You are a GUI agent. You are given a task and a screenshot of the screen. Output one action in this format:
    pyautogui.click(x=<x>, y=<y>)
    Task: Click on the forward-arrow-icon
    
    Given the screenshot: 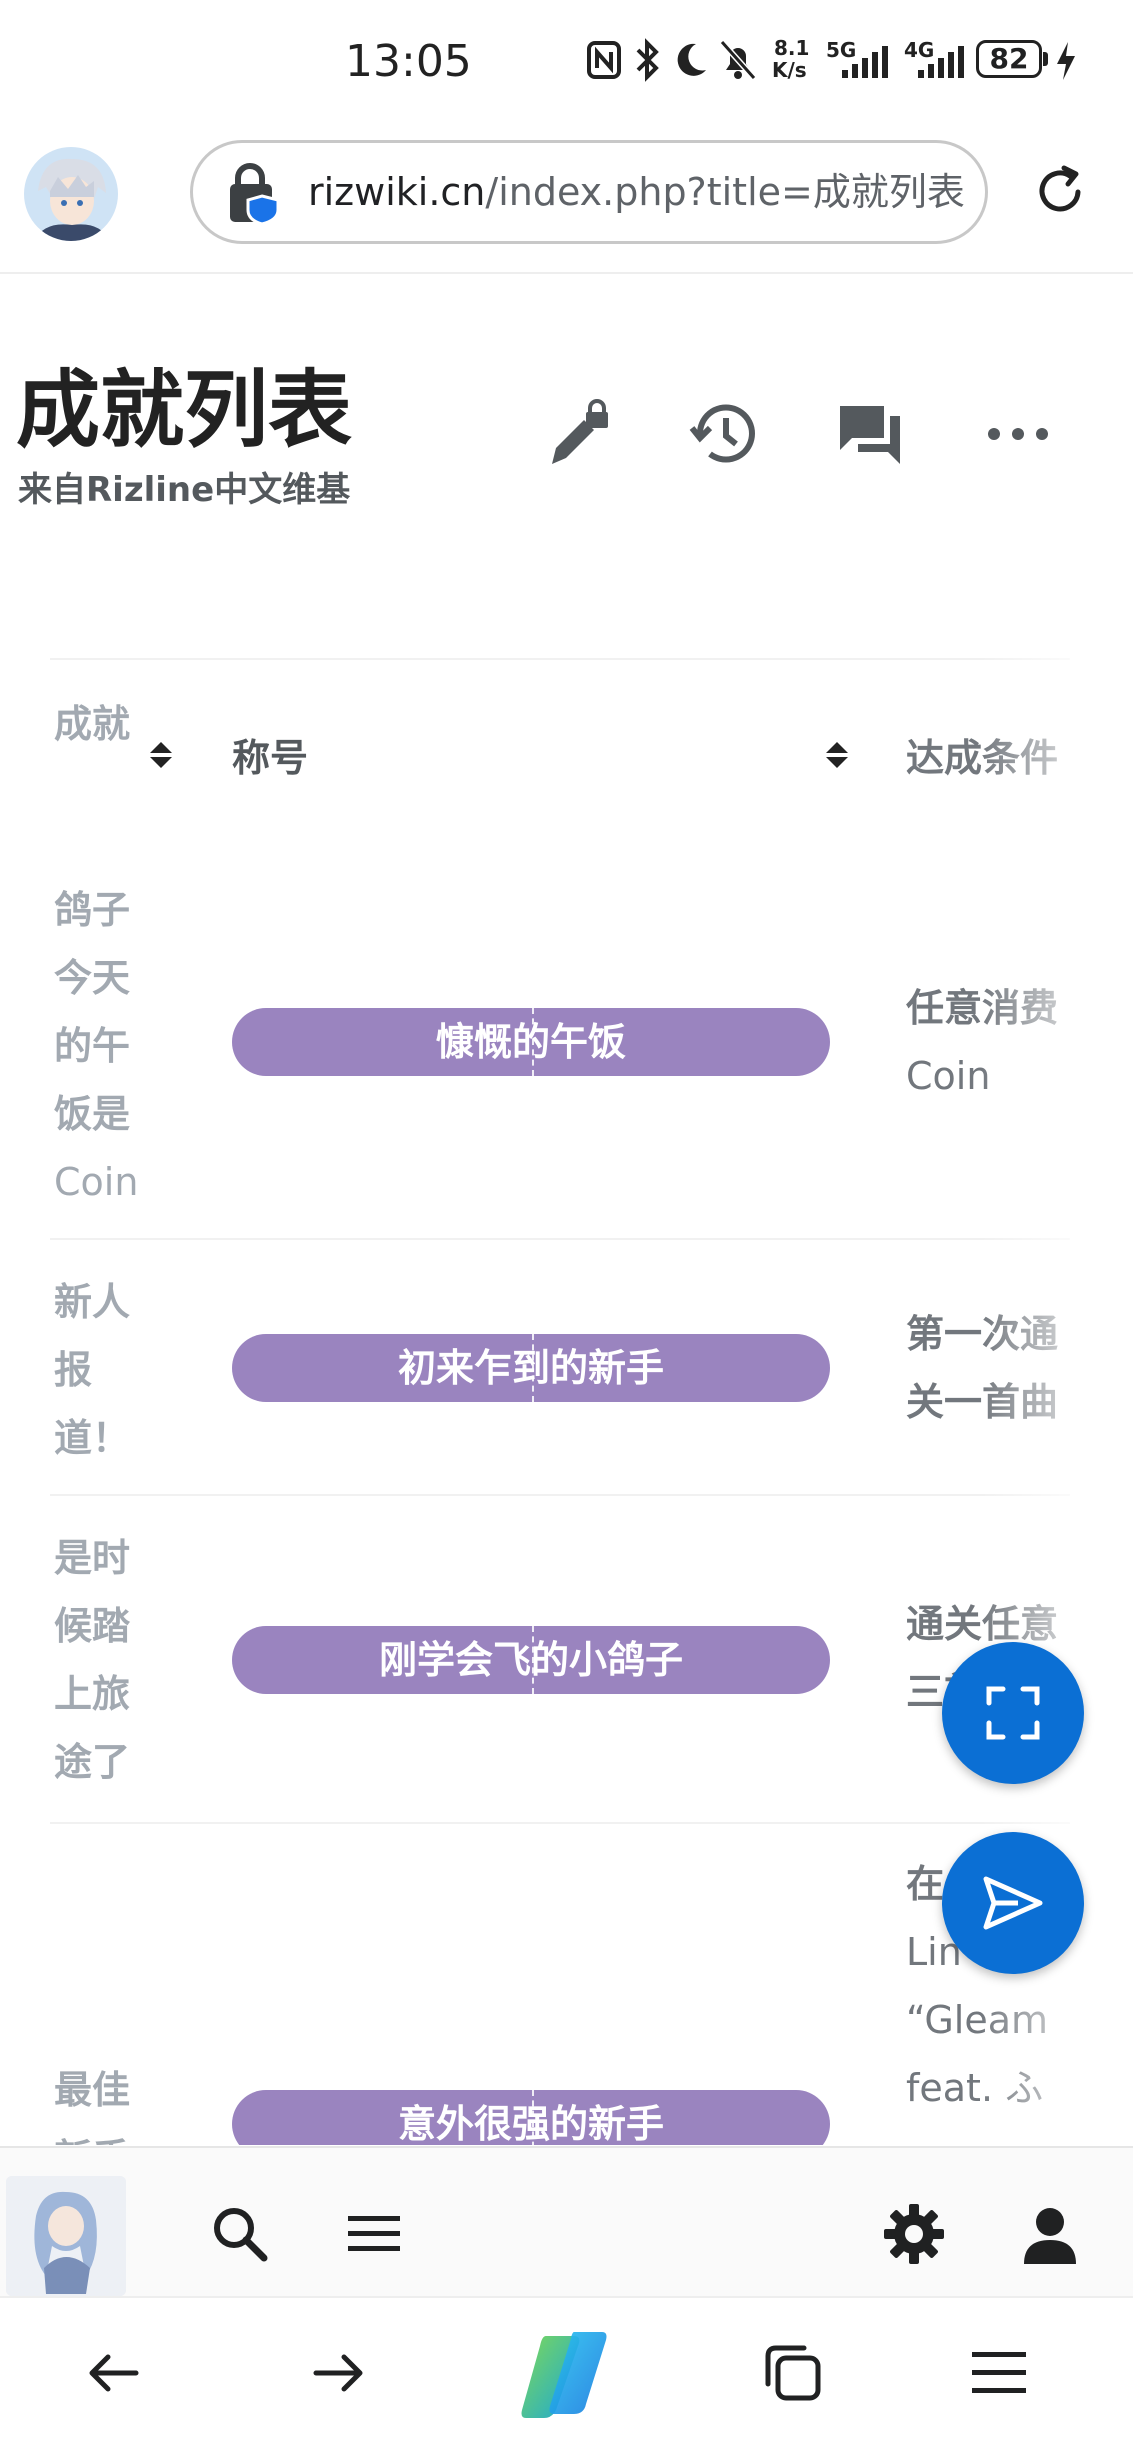 What is the action you would take?
    pyautogui.click(x=339, y=2373)
    